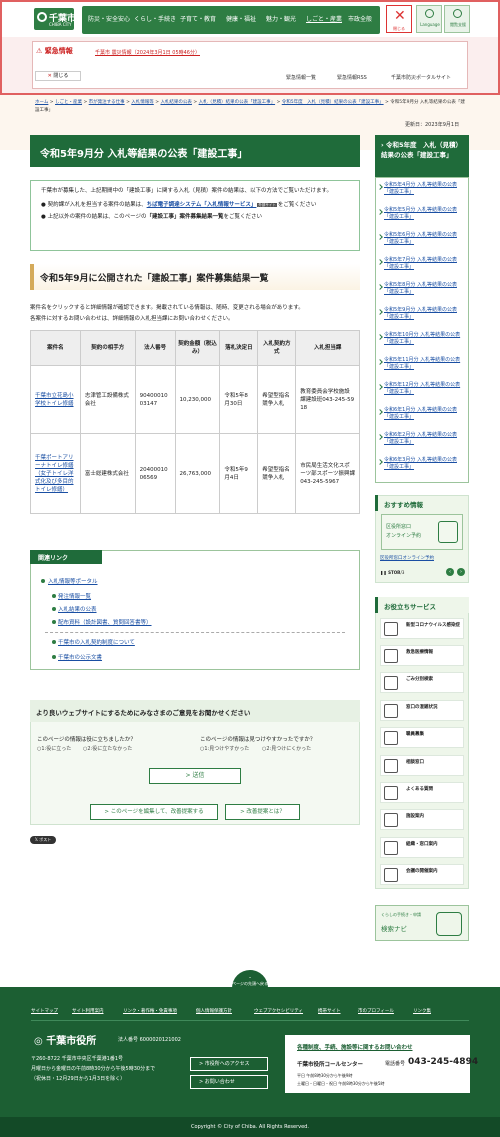 This screenshot has width=500, height=1137. I want to click on footer-link: 携帯サイト, so click(329, 1011).